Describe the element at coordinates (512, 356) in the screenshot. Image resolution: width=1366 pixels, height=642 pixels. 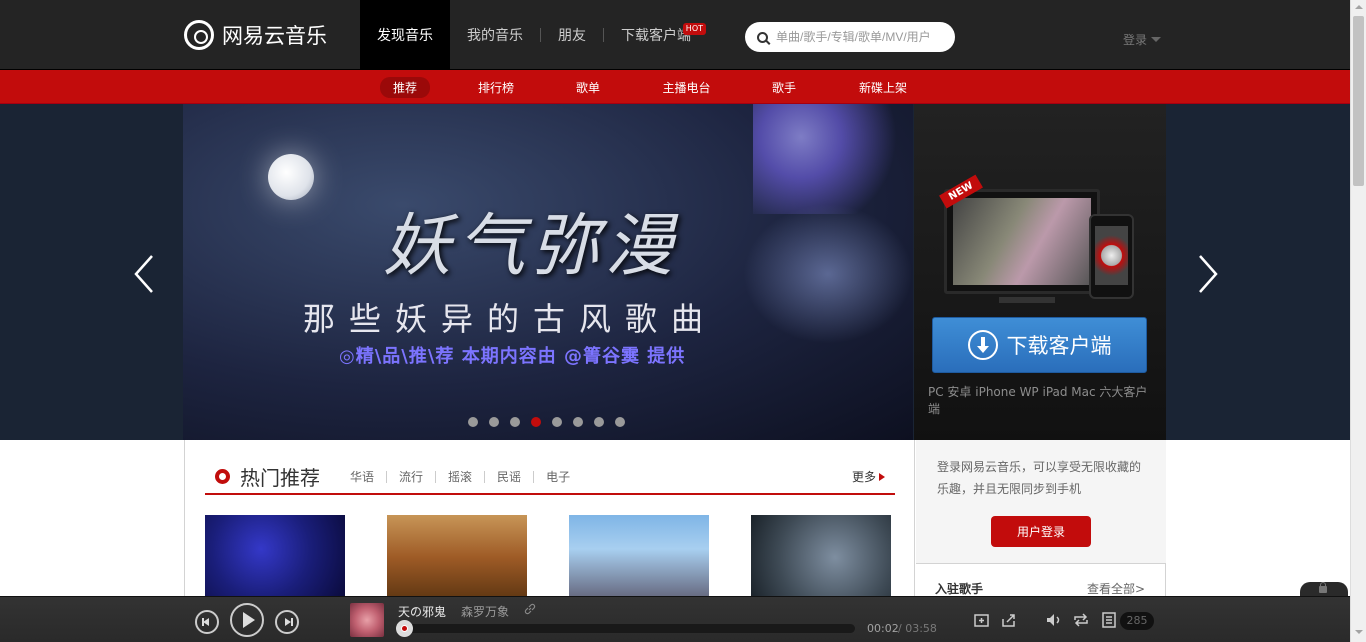
I see `banner-tagline: ◎精\品\推\荐 本期内容由 @箐谷霙 提供` at that location.